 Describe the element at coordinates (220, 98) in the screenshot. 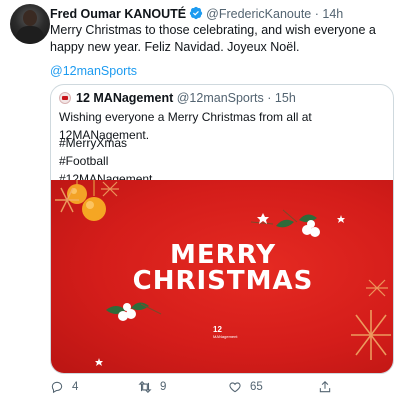

I see `quote-handle: @12manSports` at that location.